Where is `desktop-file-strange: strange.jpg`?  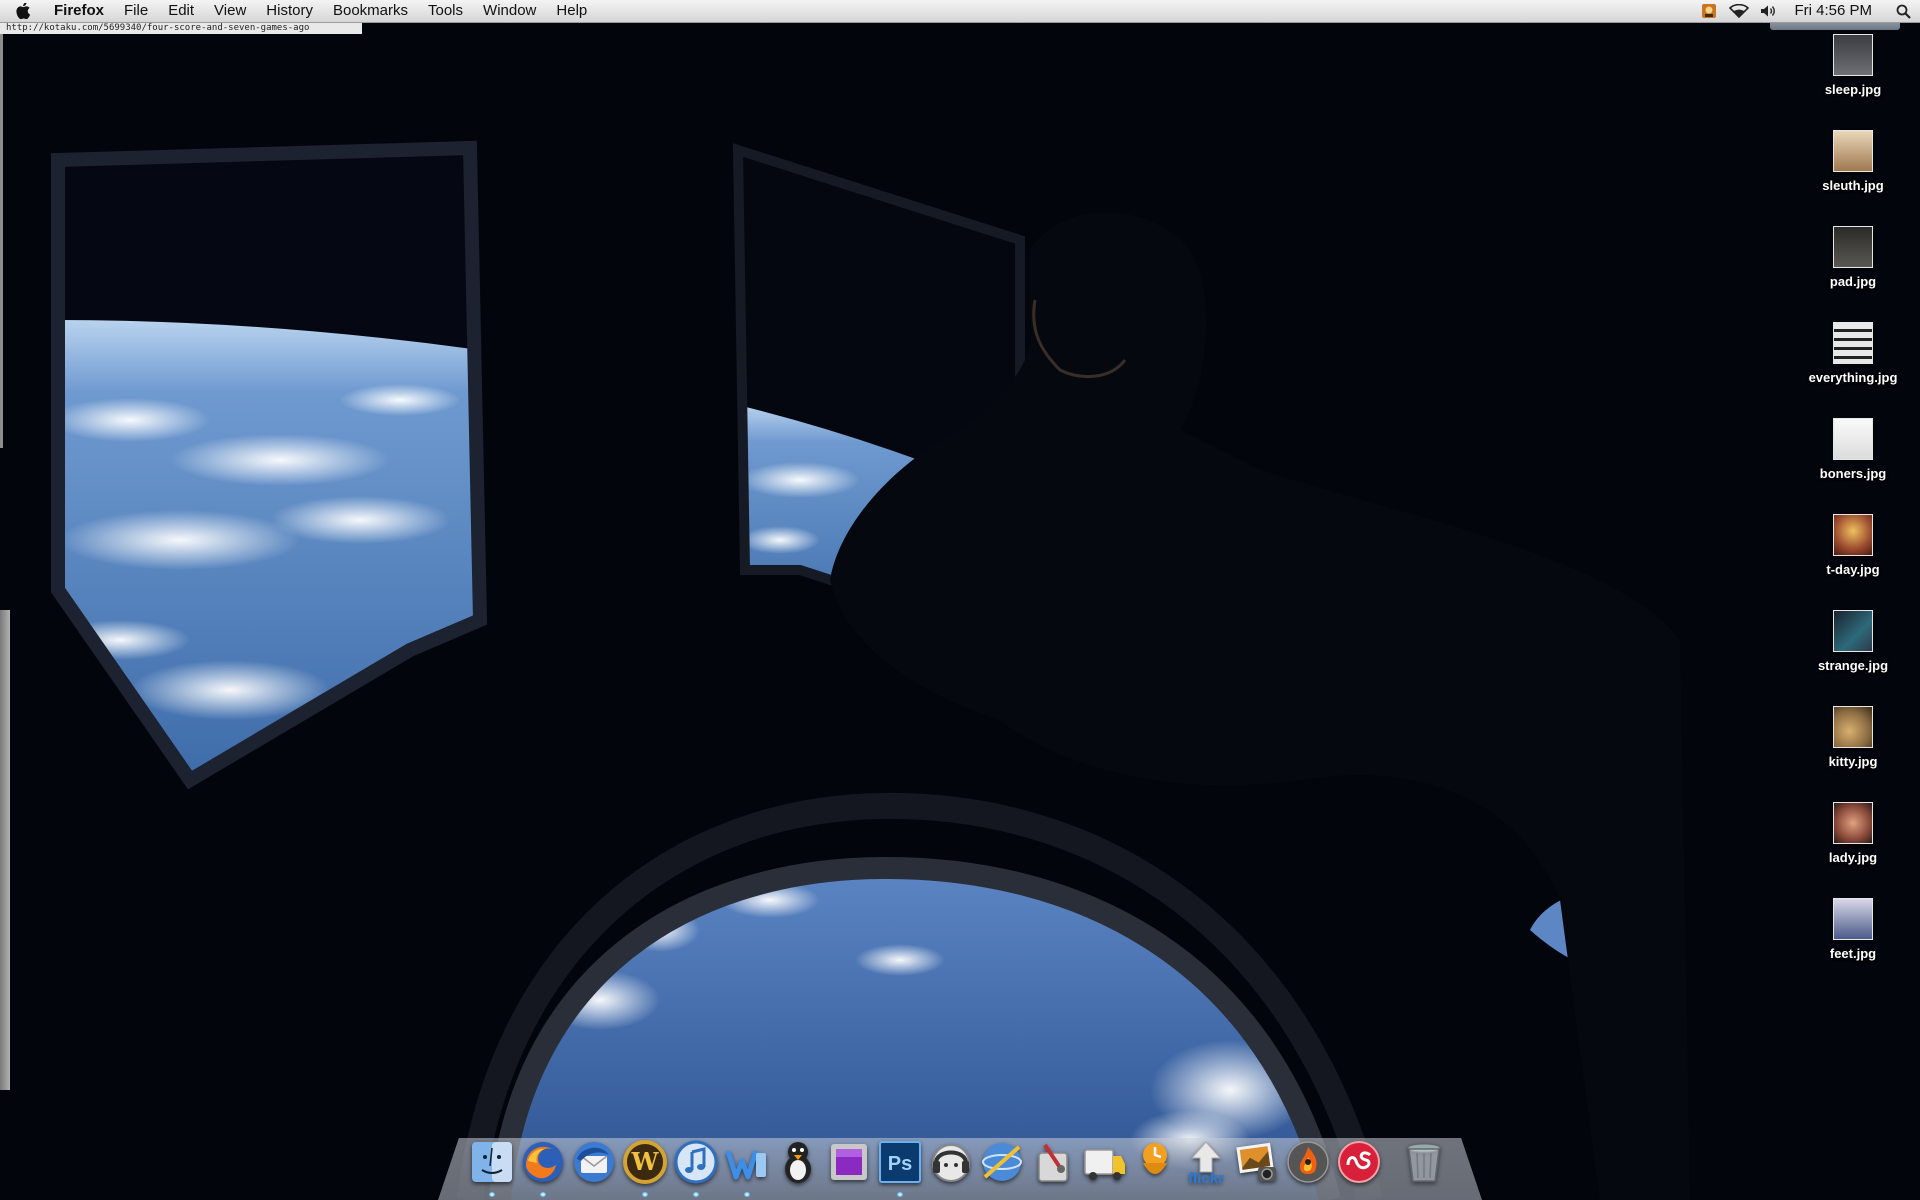
desktop-file-strange: strange.jpg is located at coordinates (1853, 658).